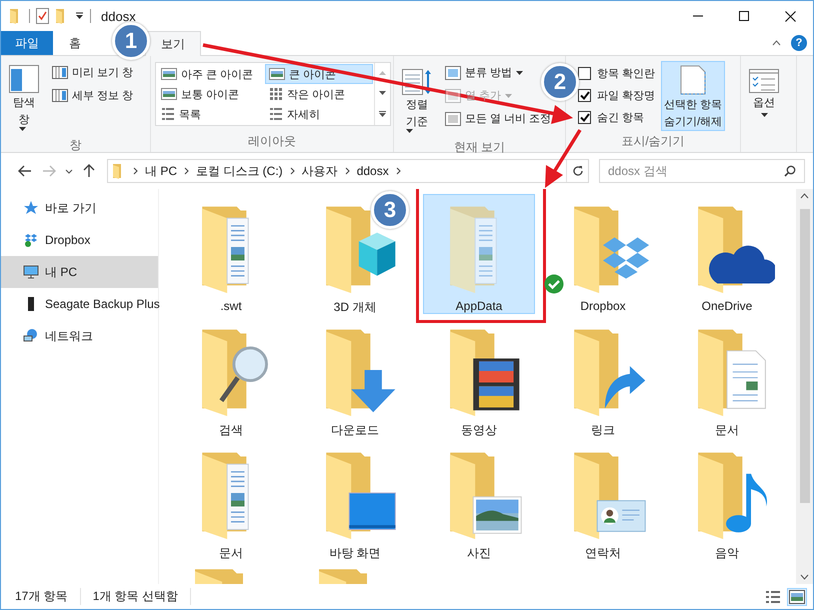 This screenshot has height=610, width=814. I want to click on large-icons-view-button, so click(797, 597).